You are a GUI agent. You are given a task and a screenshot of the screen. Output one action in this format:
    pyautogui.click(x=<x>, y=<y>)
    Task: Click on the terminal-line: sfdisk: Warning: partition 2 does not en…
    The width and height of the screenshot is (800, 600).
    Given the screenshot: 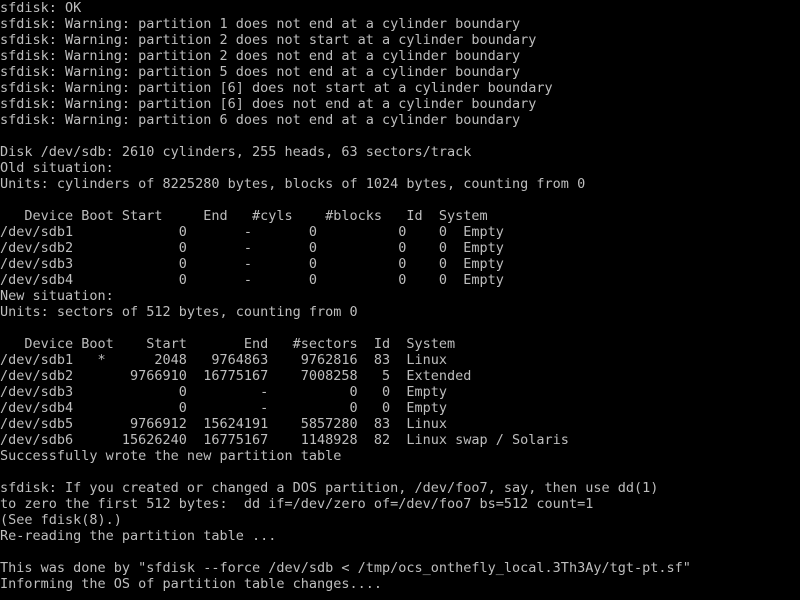 What is the action you would take?
    pyautogui.click(x=260, y=56)
    